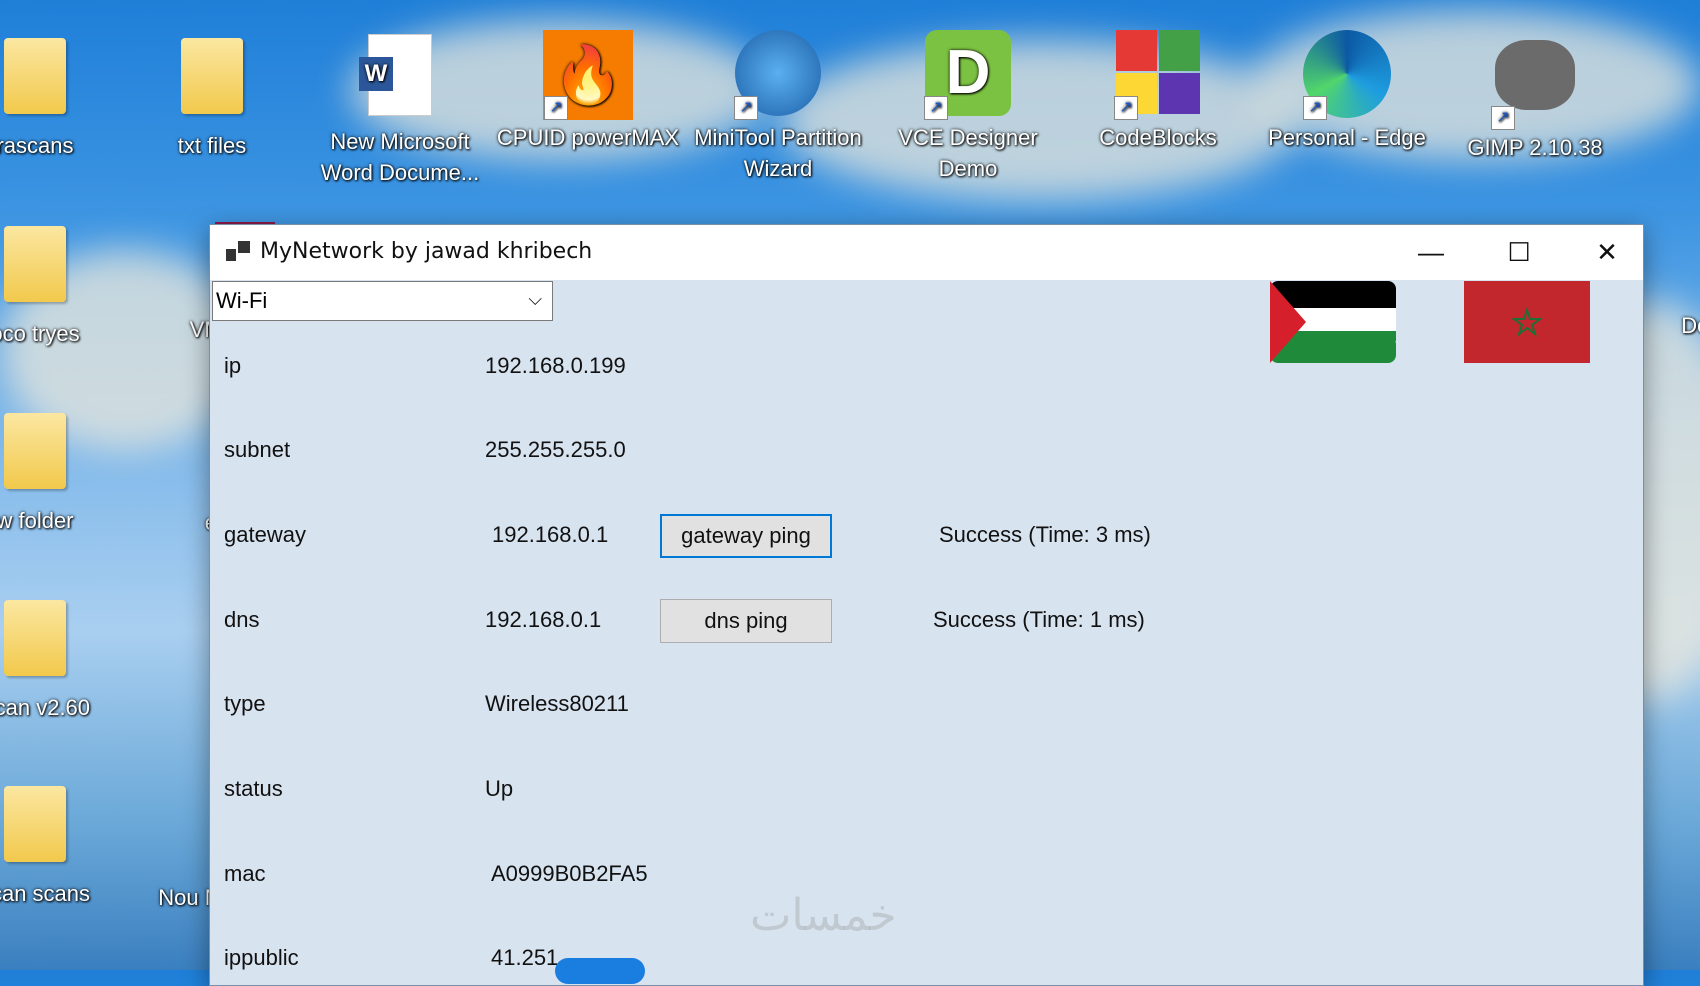 Image resolution: width=1700 pixels, height=986 pixels. What do you see at coordinates (926, 252) in the screenshot?
I see `title-bar: MyNetwork by jawad khribech — ☐ ✕` at bounding box center [926, 252].